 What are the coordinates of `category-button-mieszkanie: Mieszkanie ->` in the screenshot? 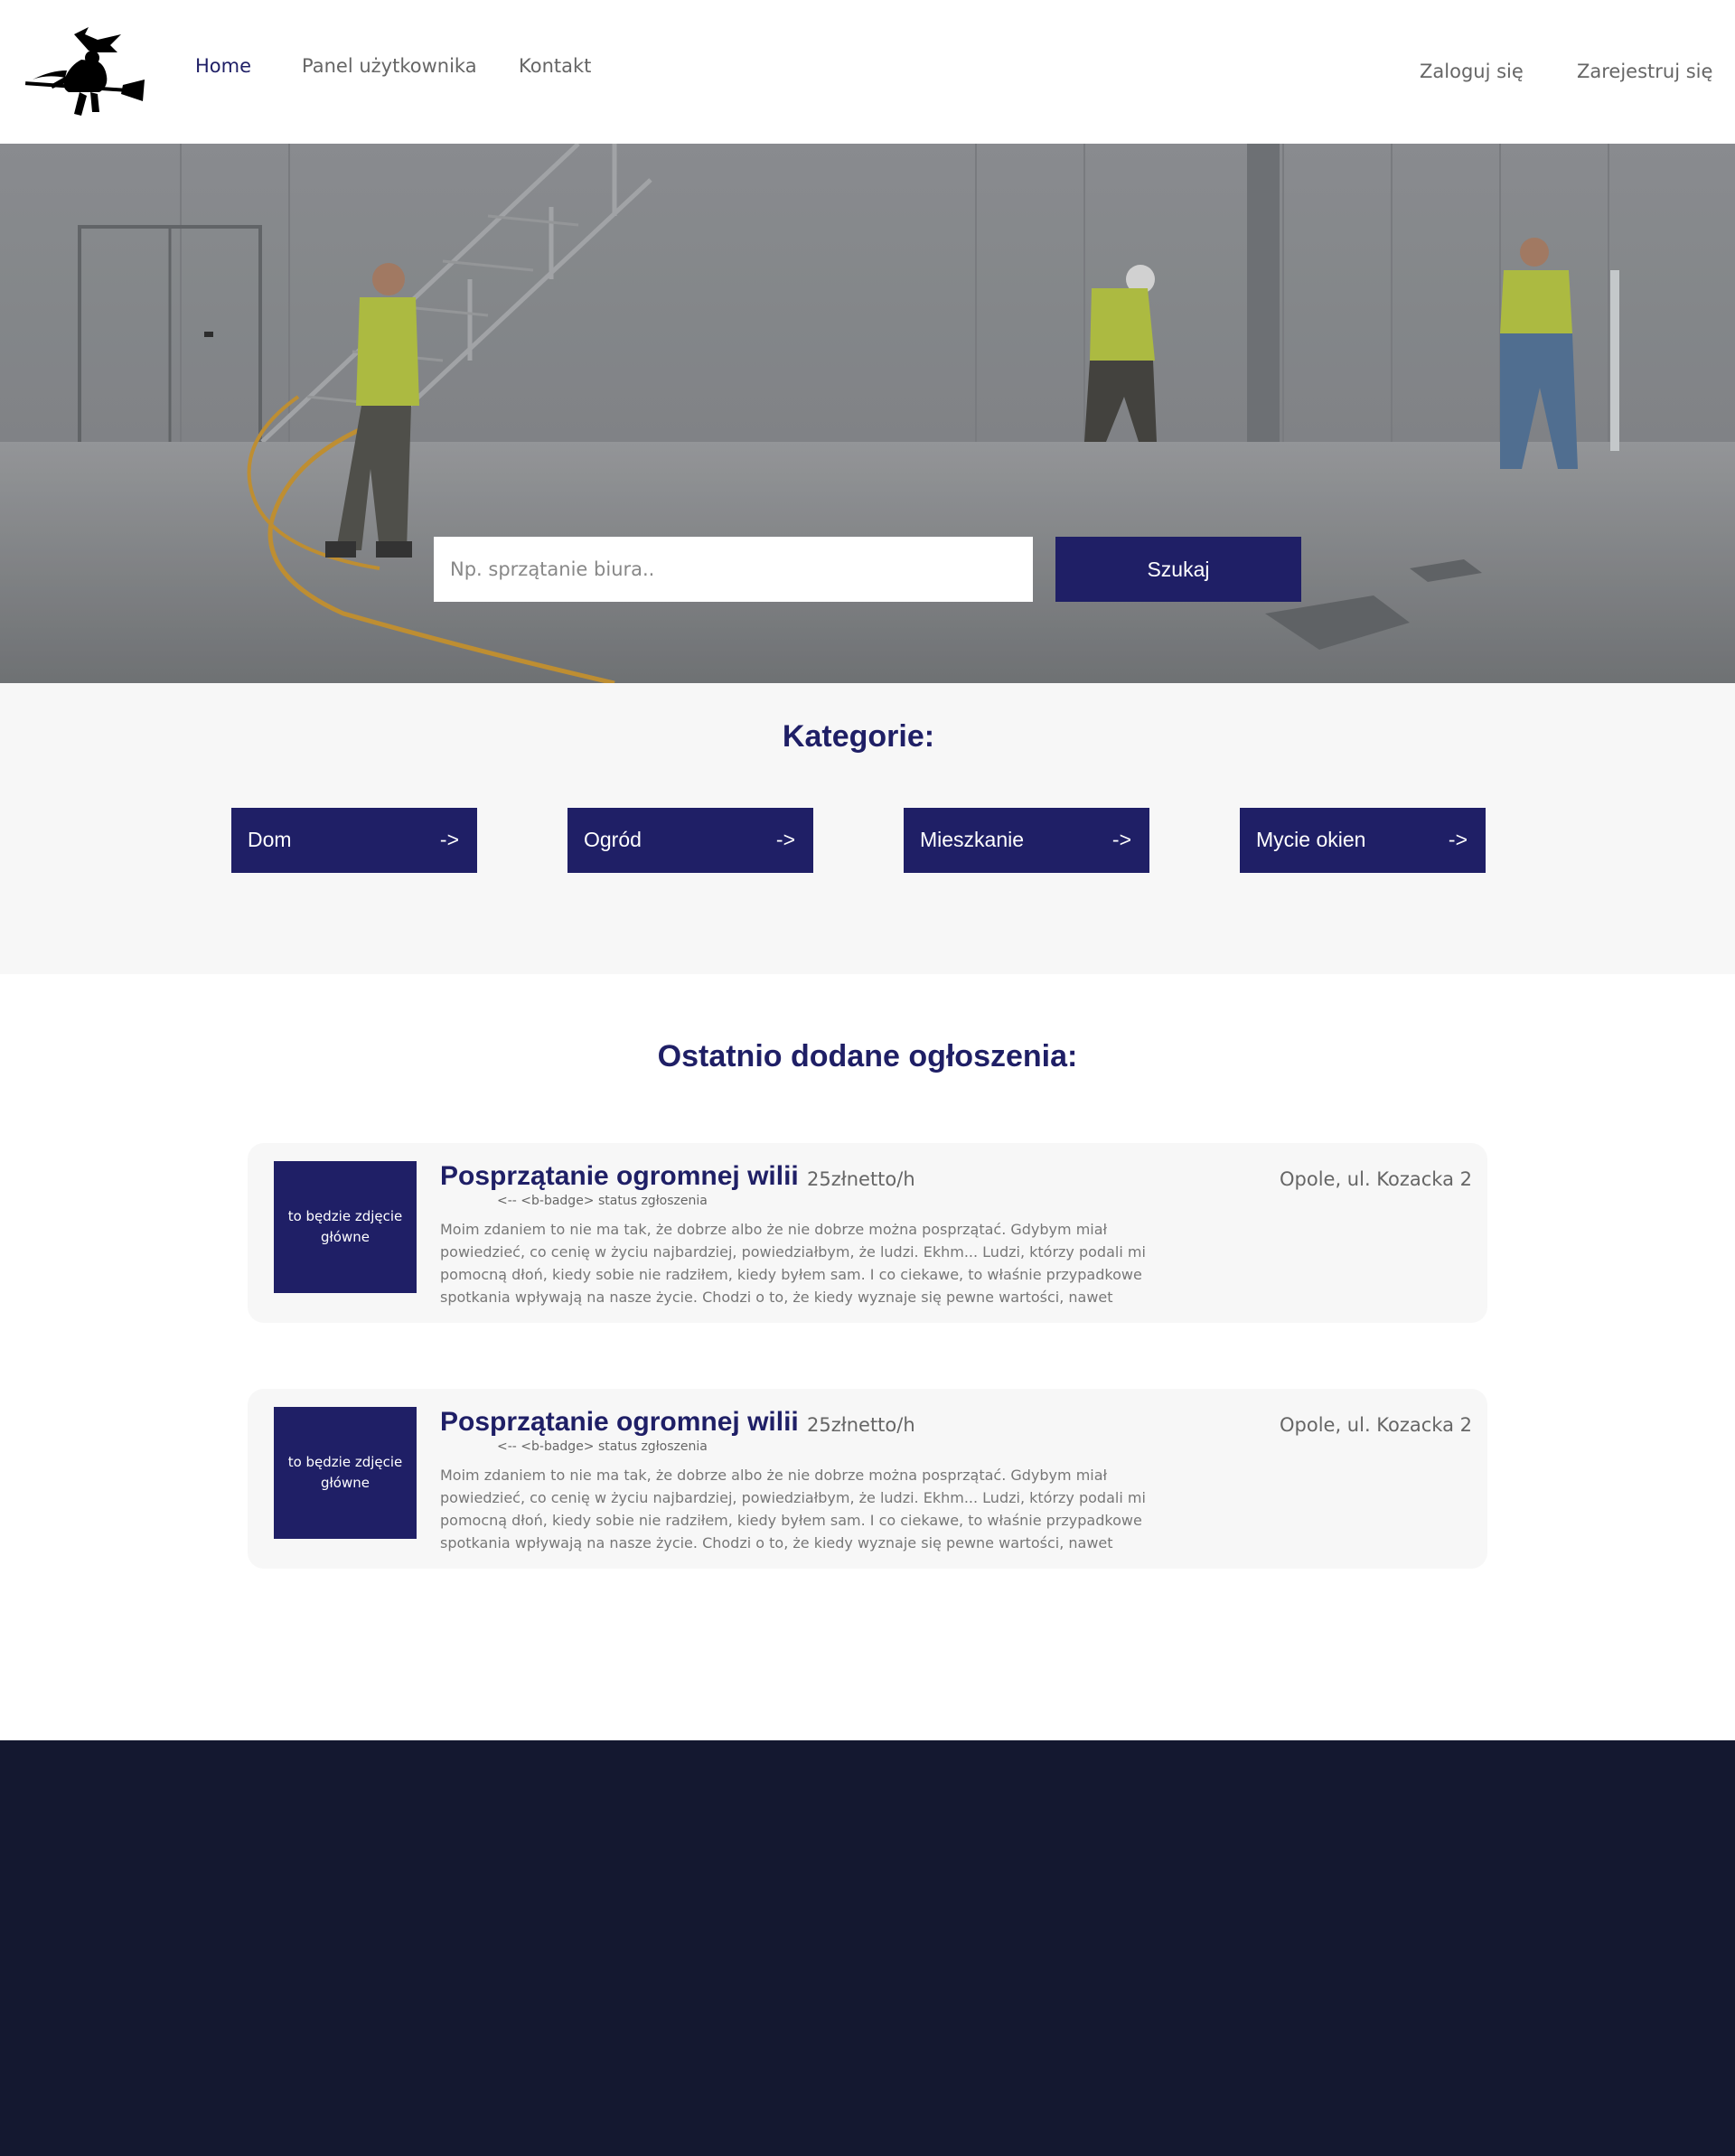 It's located at (1027, 840).